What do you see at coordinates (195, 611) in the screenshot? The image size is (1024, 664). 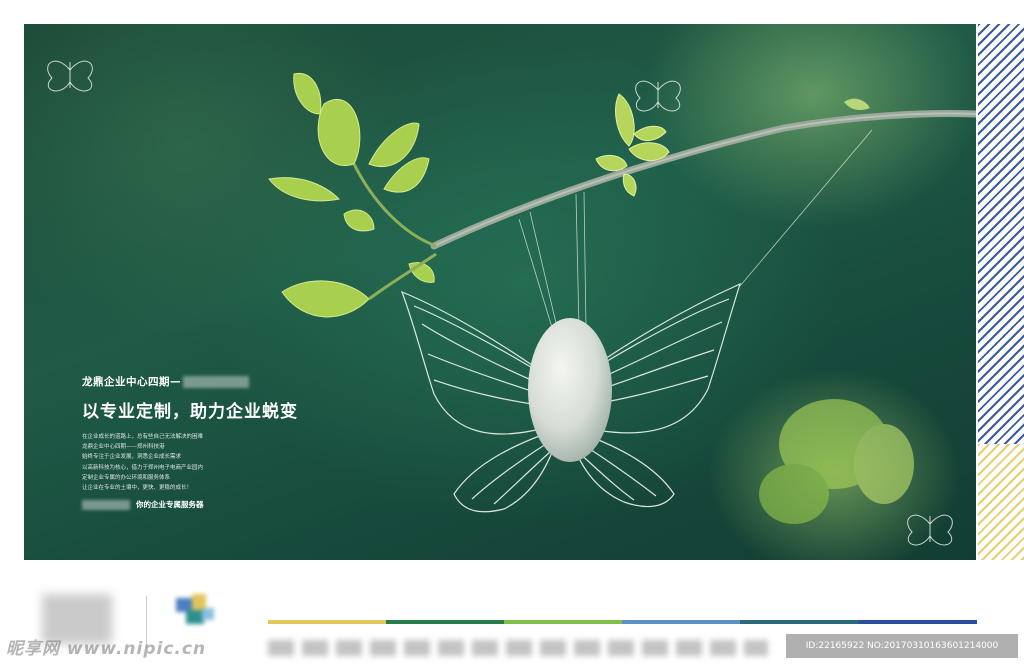 I see `brand-mark` at bounding box center [195, 611].